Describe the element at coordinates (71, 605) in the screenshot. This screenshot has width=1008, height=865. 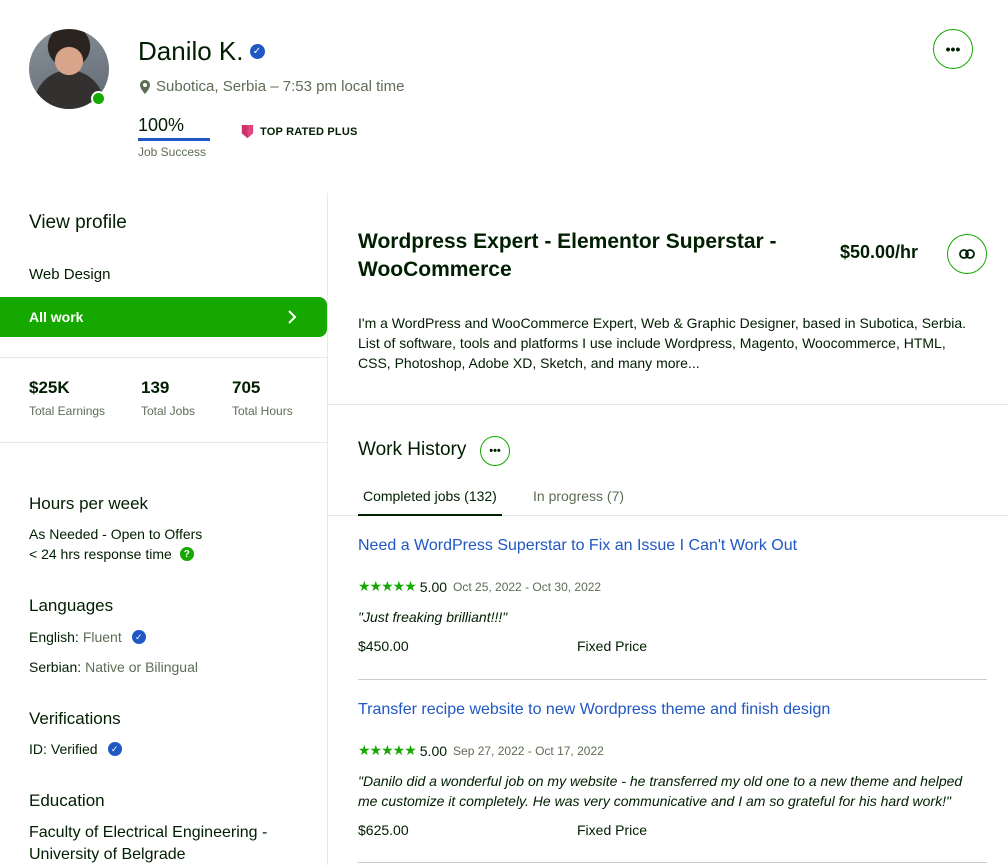
I see `languages-heading: Languages` at that location.